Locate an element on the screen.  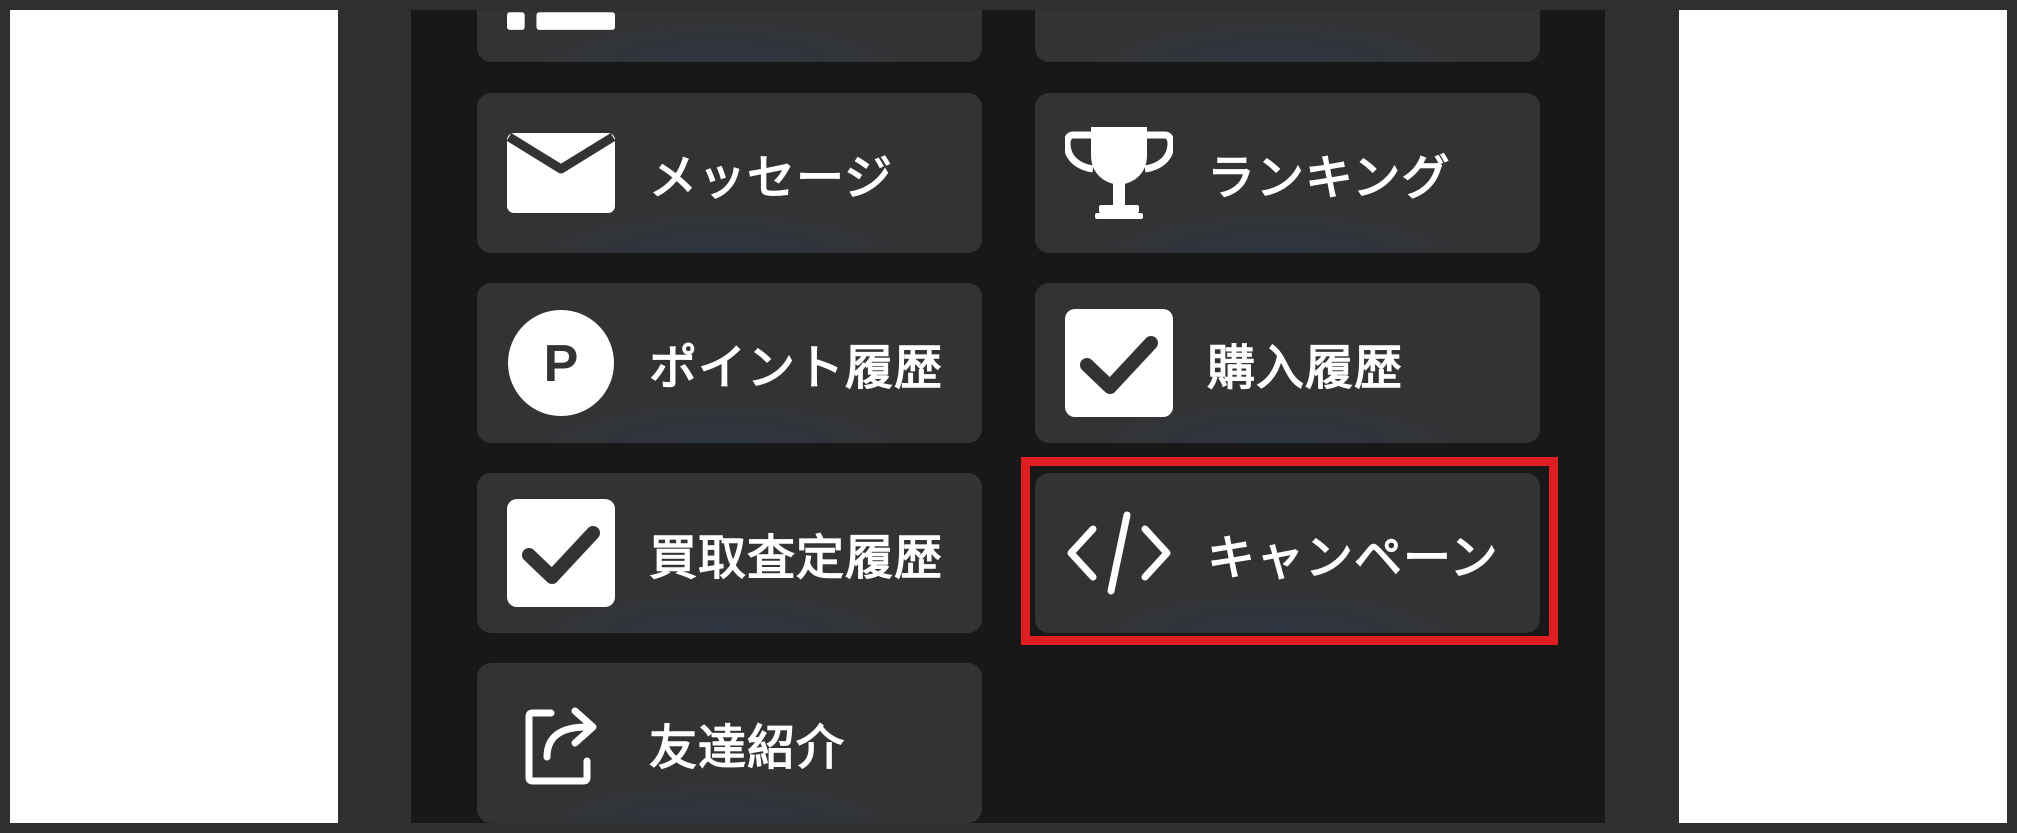
menu-item-label: 買取査定履歴 is located at coordinates (796, 558).